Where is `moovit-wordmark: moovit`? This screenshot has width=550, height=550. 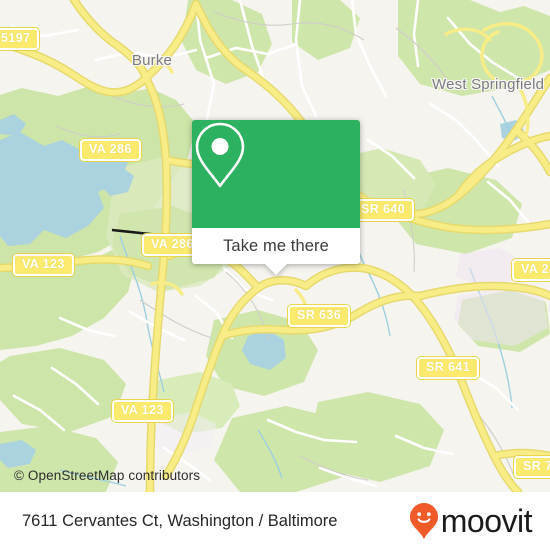 moovit-wordmark: moovit is located at coordinates (486, 521).